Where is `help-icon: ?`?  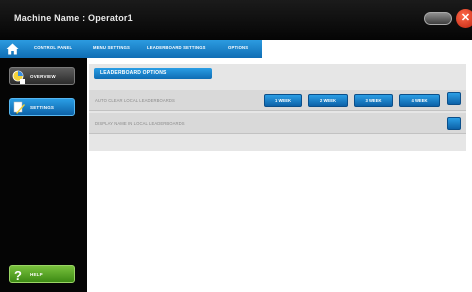
help-icon: ? is located at coordinates (19, 275).